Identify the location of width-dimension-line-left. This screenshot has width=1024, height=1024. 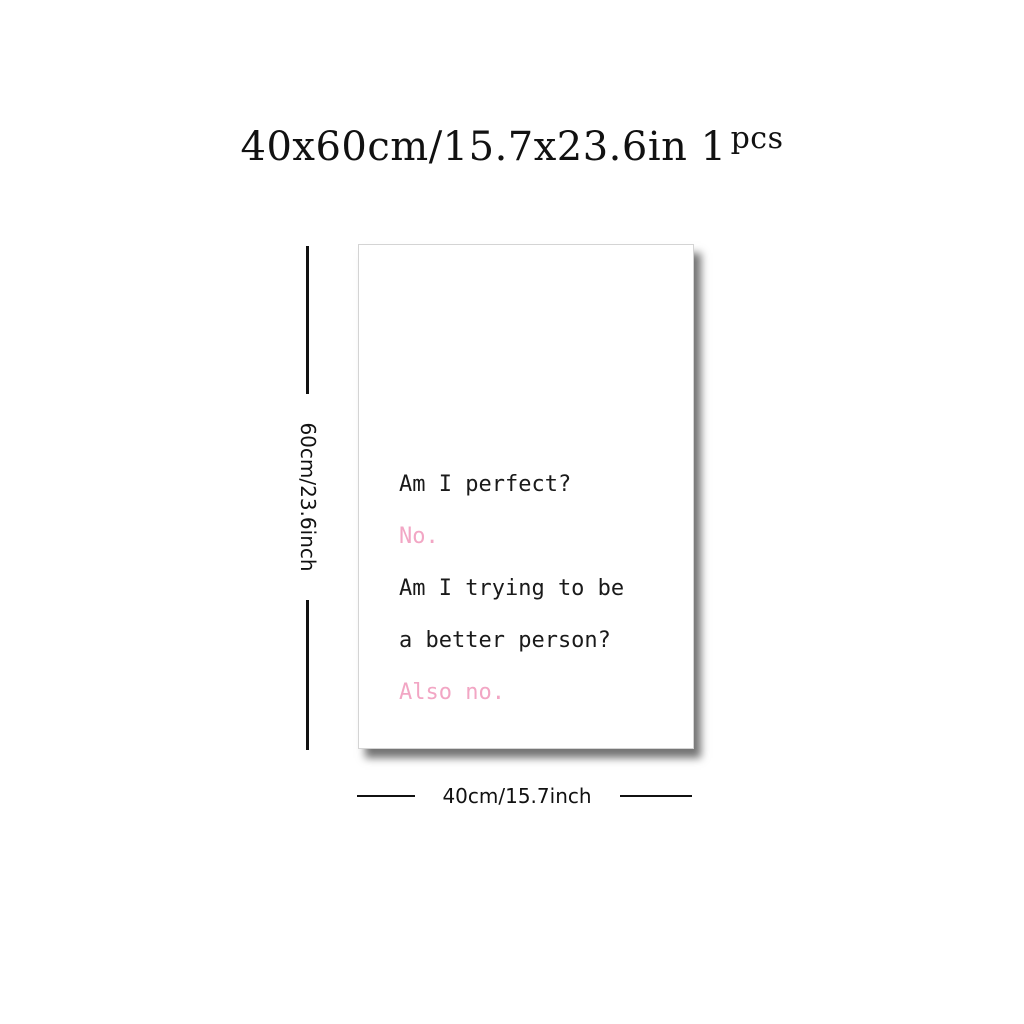
(386, 796).